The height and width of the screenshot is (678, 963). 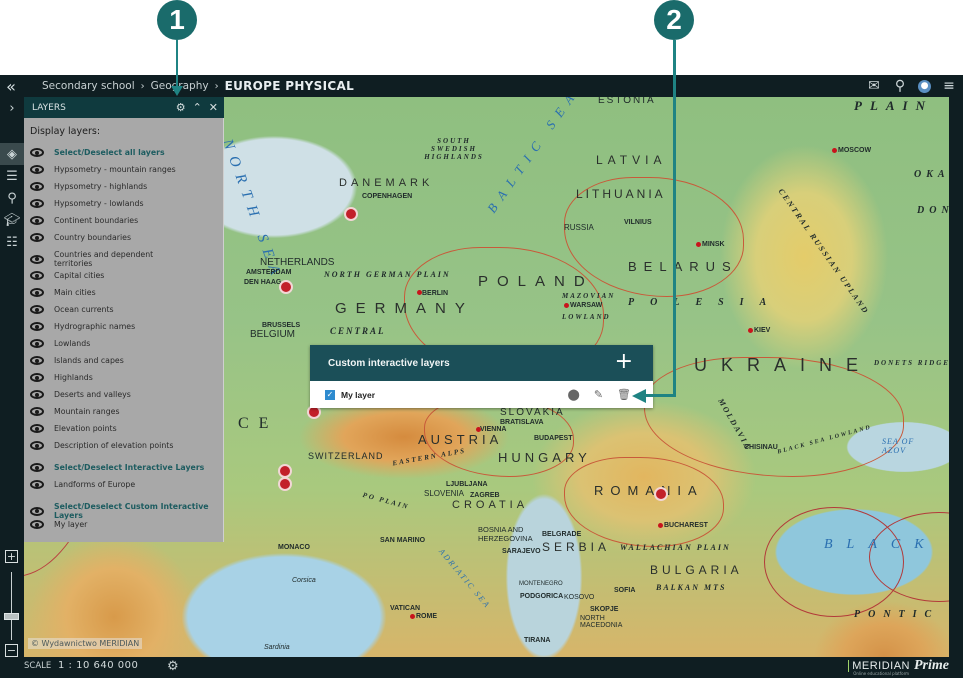 What do you see at coordinates (562, 534) in the screenshot?
I see `map-label: BELGRADE` at bounding box center [562, 534].